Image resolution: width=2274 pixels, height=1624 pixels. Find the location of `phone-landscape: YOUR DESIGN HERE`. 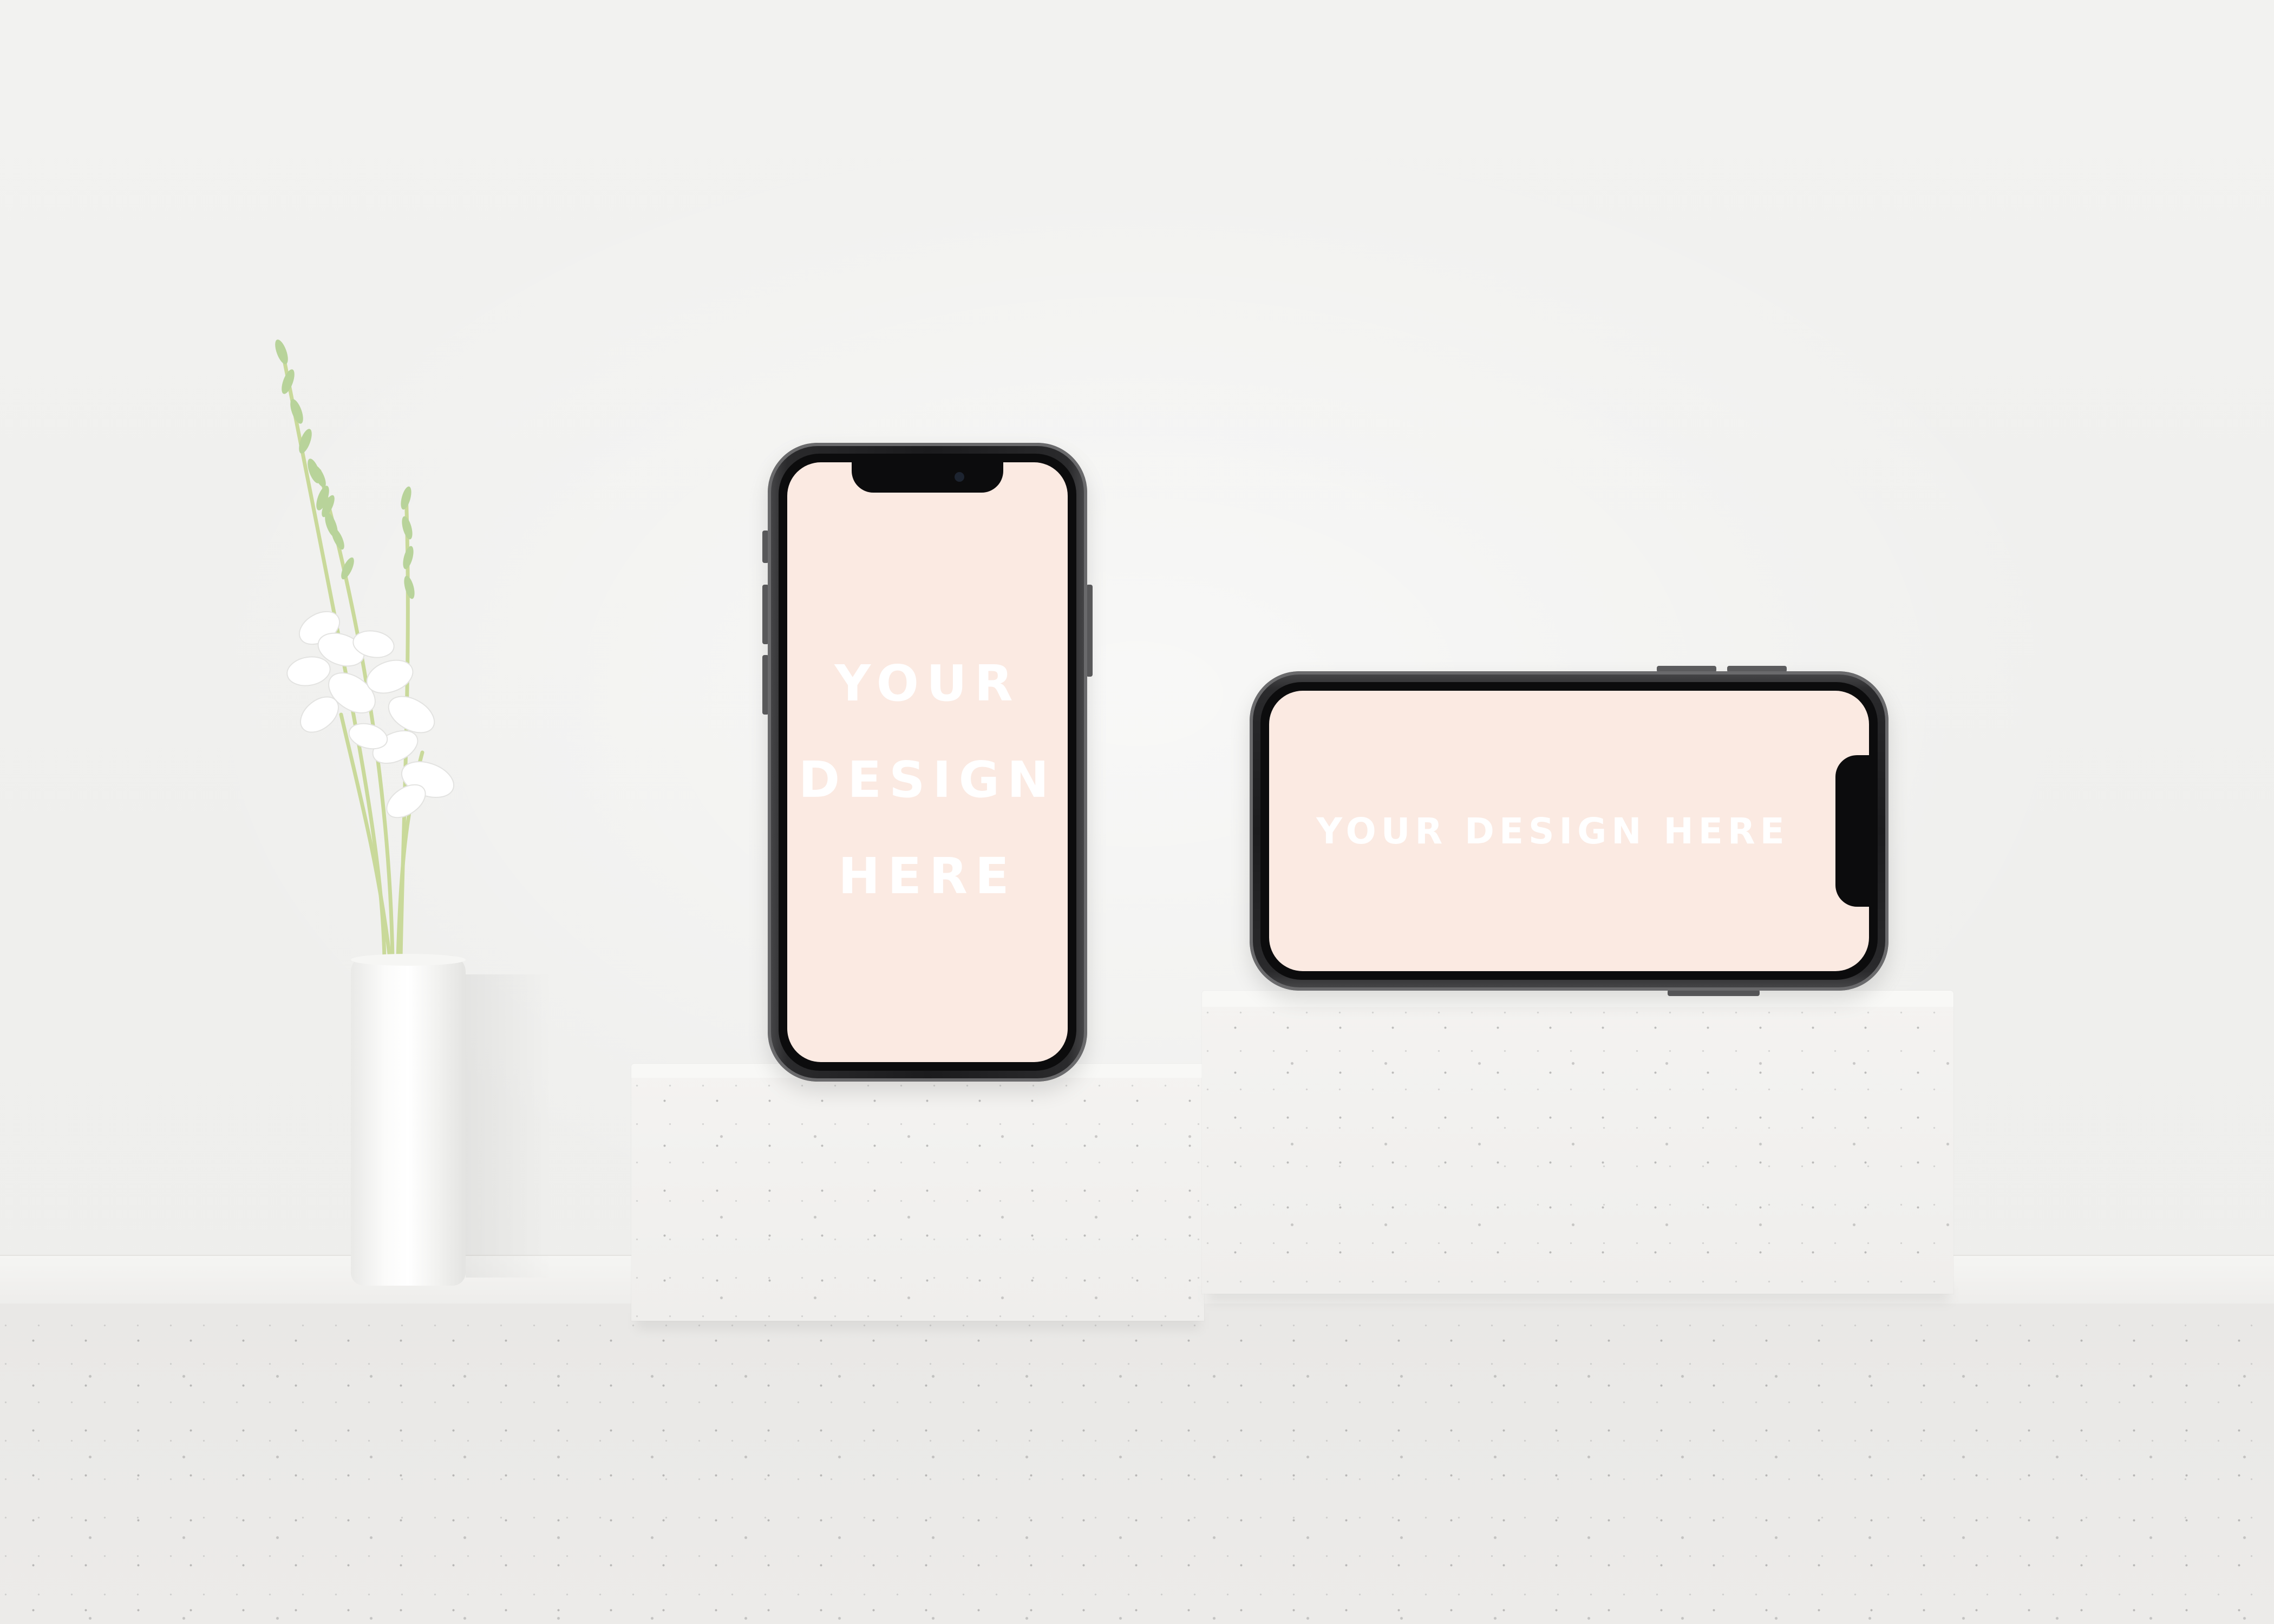

phone-landscape: YOUR DESIGN HERE is located at coordinates (1570, 831).